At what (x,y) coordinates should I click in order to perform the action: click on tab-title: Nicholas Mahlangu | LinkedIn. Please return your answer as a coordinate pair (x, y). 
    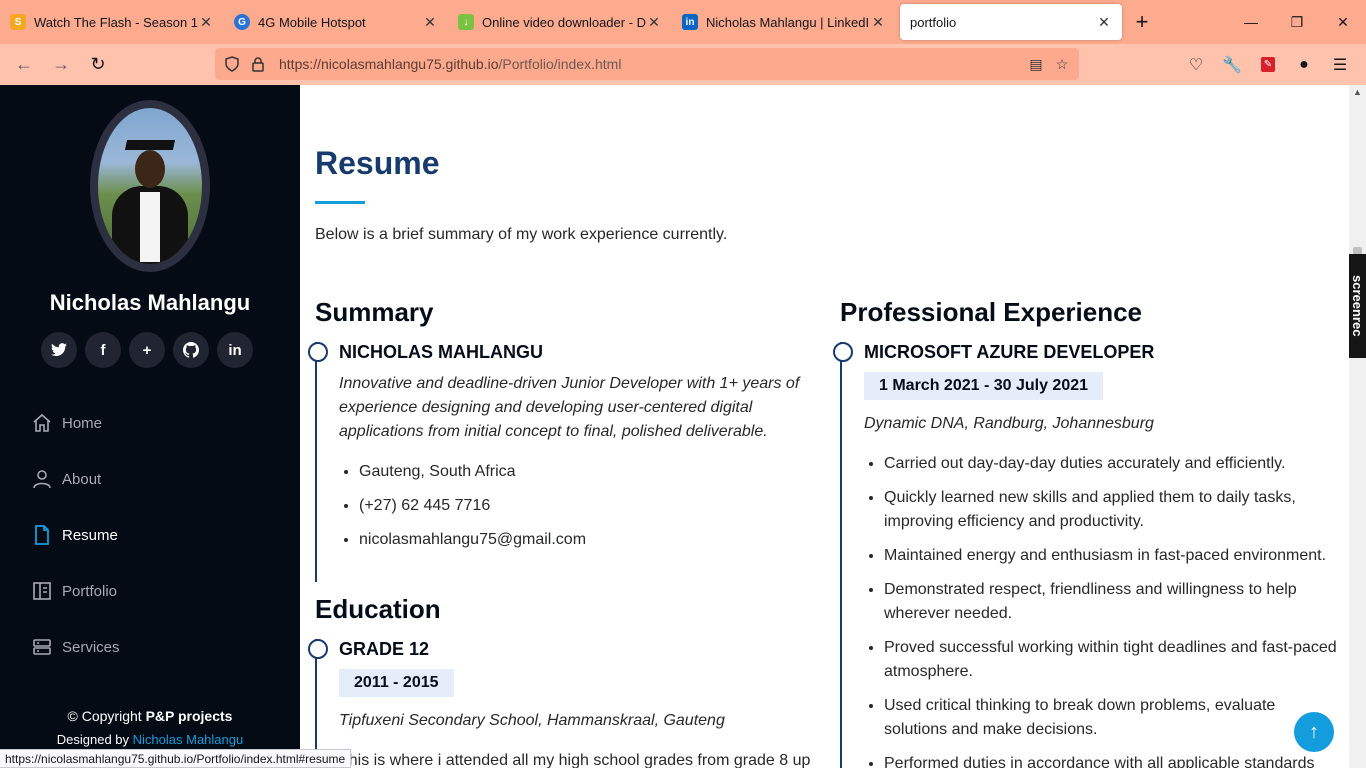
    Looking at the image, I should click on (788, 22).